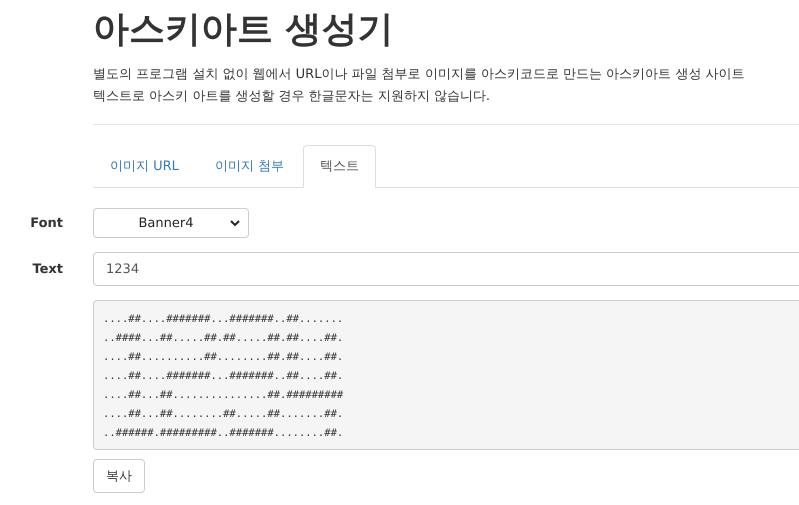  Describe the element at coordinates (223, 414) in the screenshot. I see `ascii-line: ....##...##........##.....##.......##.` at that location.